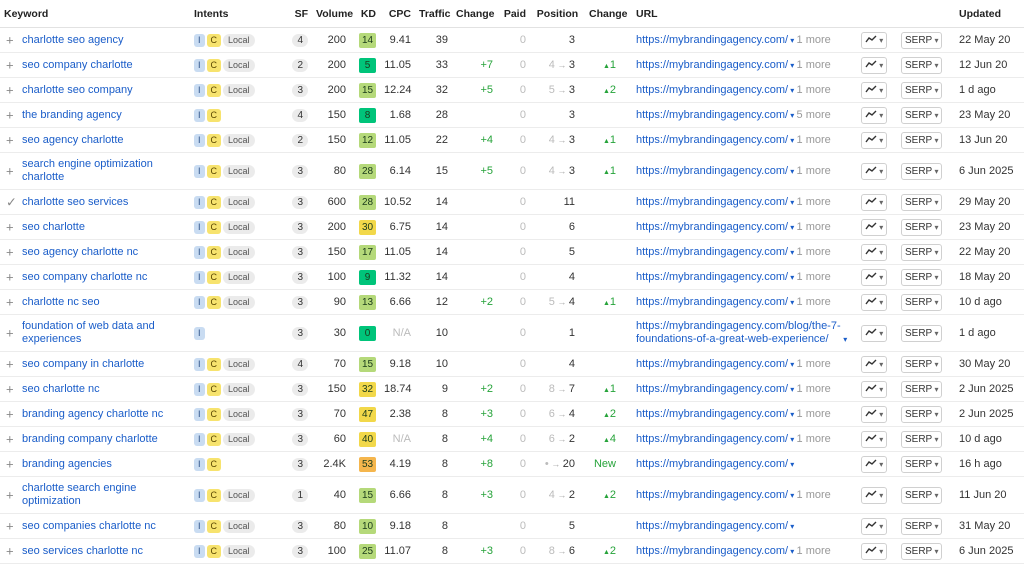 This screenshot has width=1024, height=564. Describe the element at coordinates (474, 14) in the screenshot. I see `col-header-traffic-change: Change` at that location.